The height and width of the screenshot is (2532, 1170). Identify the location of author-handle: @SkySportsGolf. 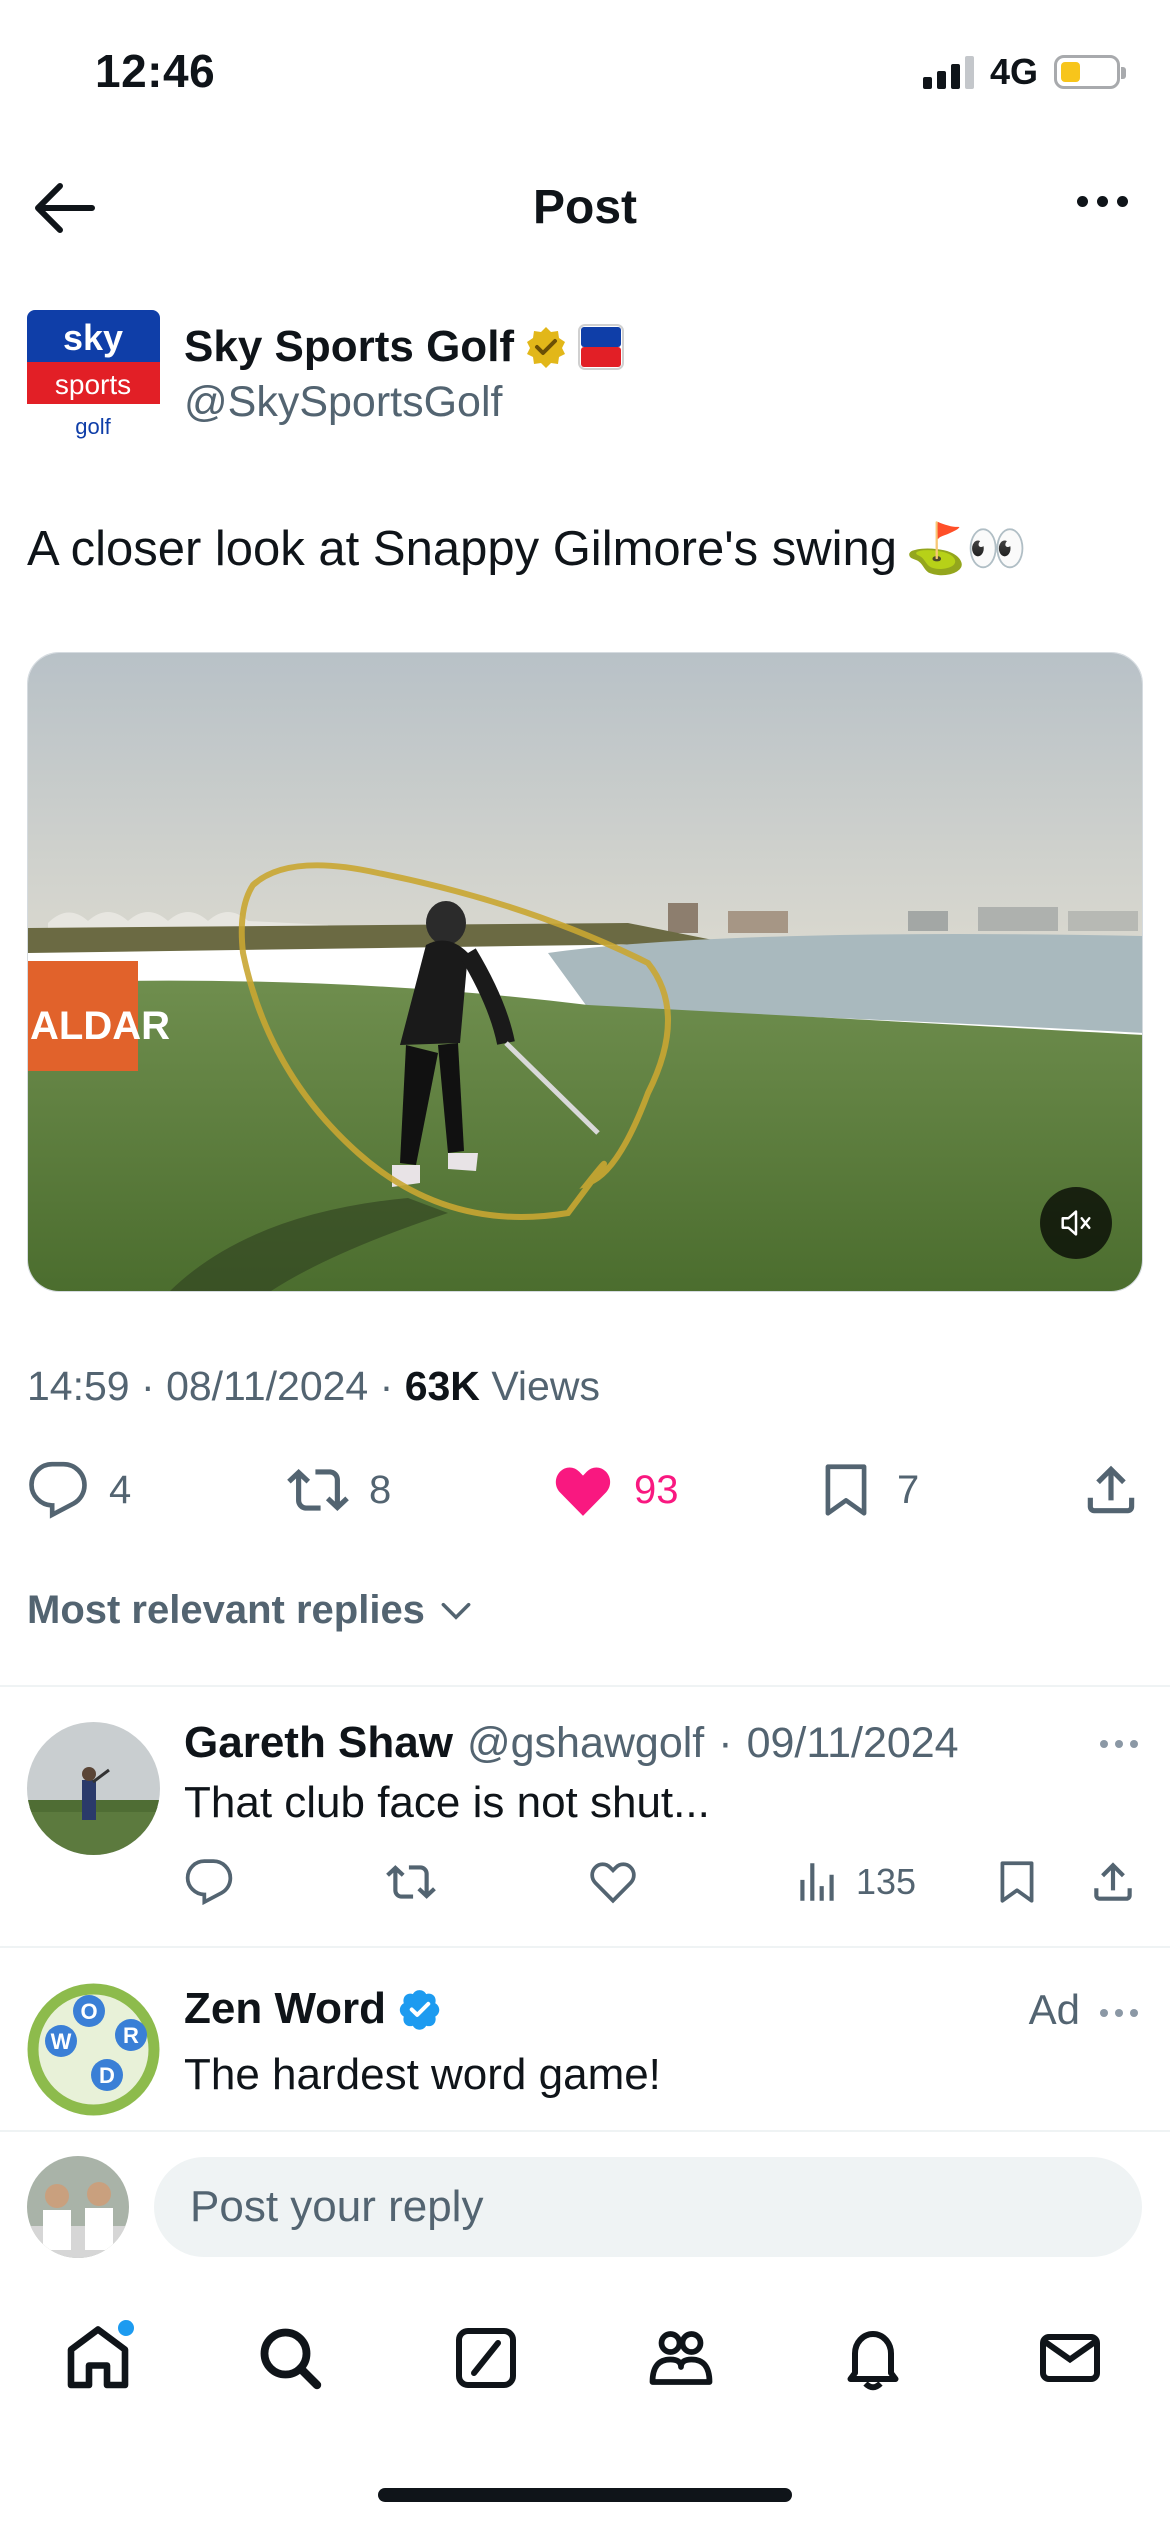
(343, 402).